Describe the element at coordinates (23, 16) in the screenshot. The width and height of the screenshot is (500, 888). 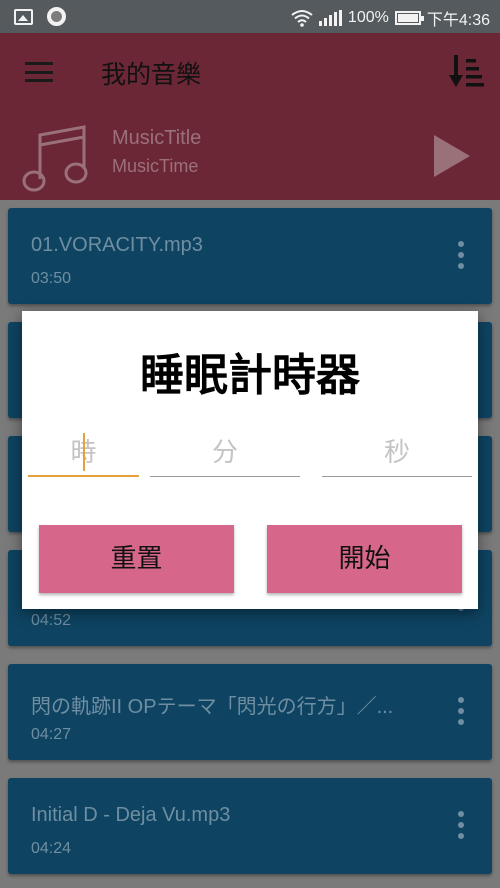
I see `gallery-notification-icon` at that location.